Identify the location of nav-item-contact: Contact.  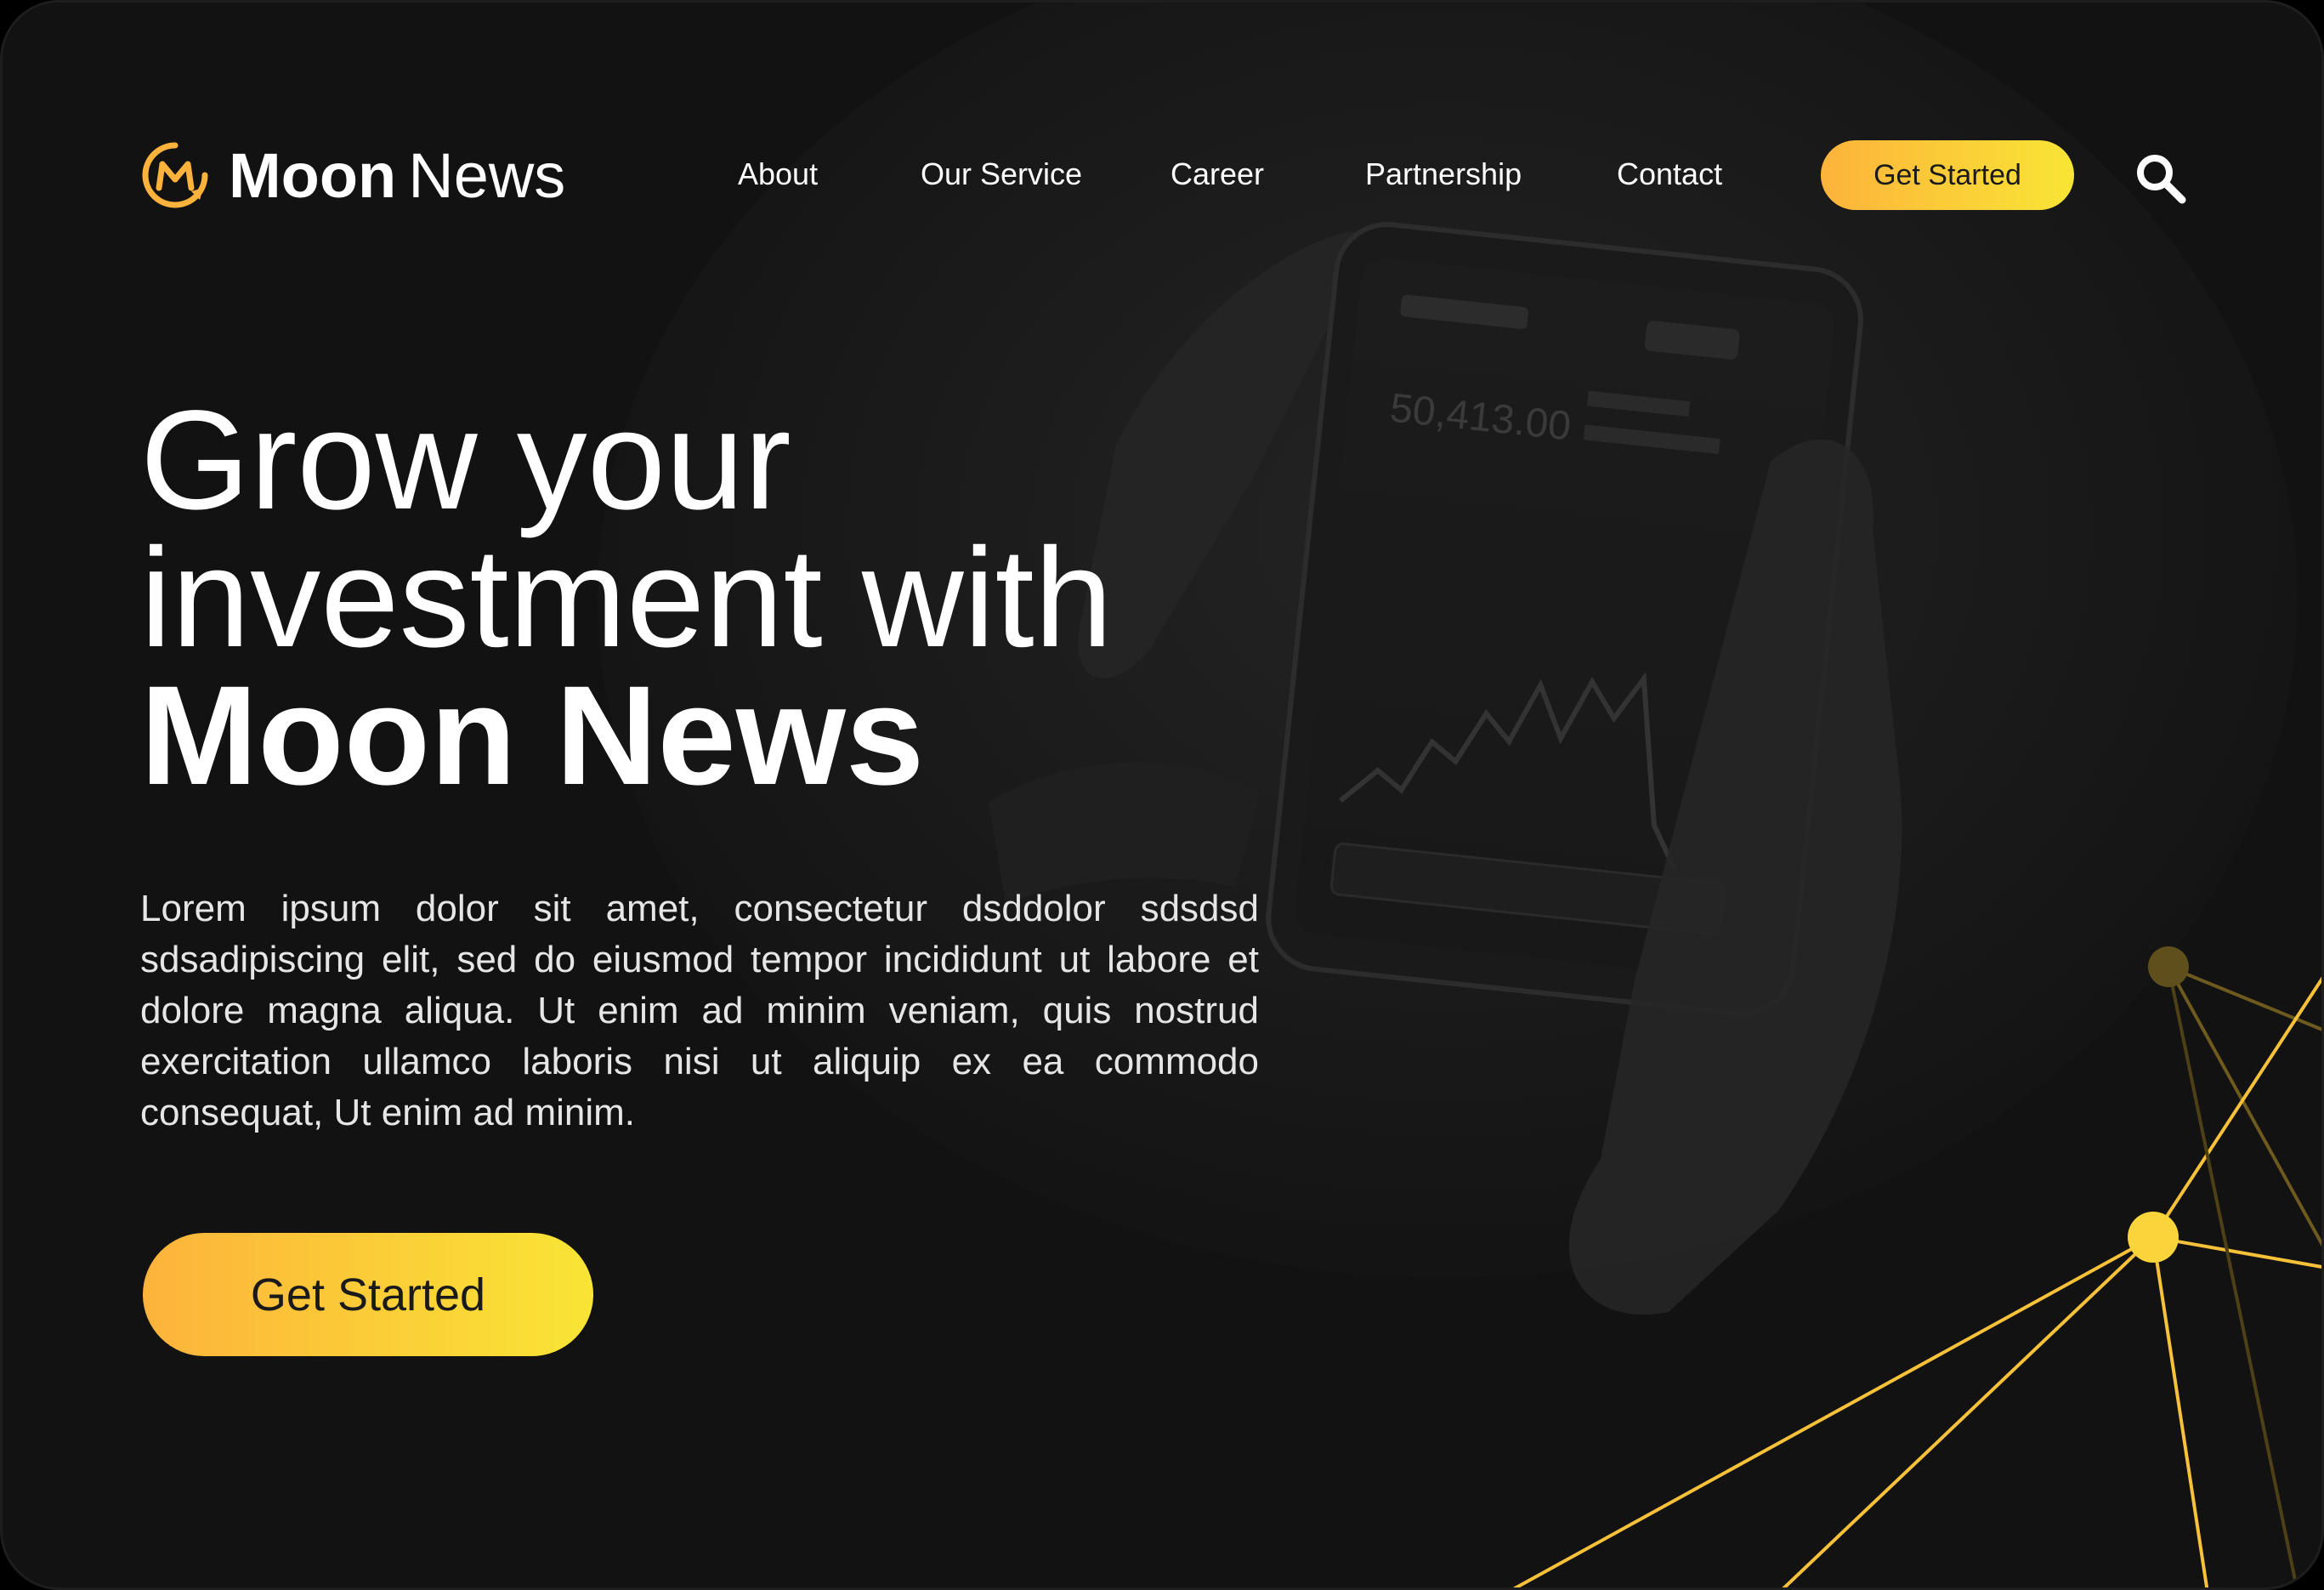
(1670, 174).